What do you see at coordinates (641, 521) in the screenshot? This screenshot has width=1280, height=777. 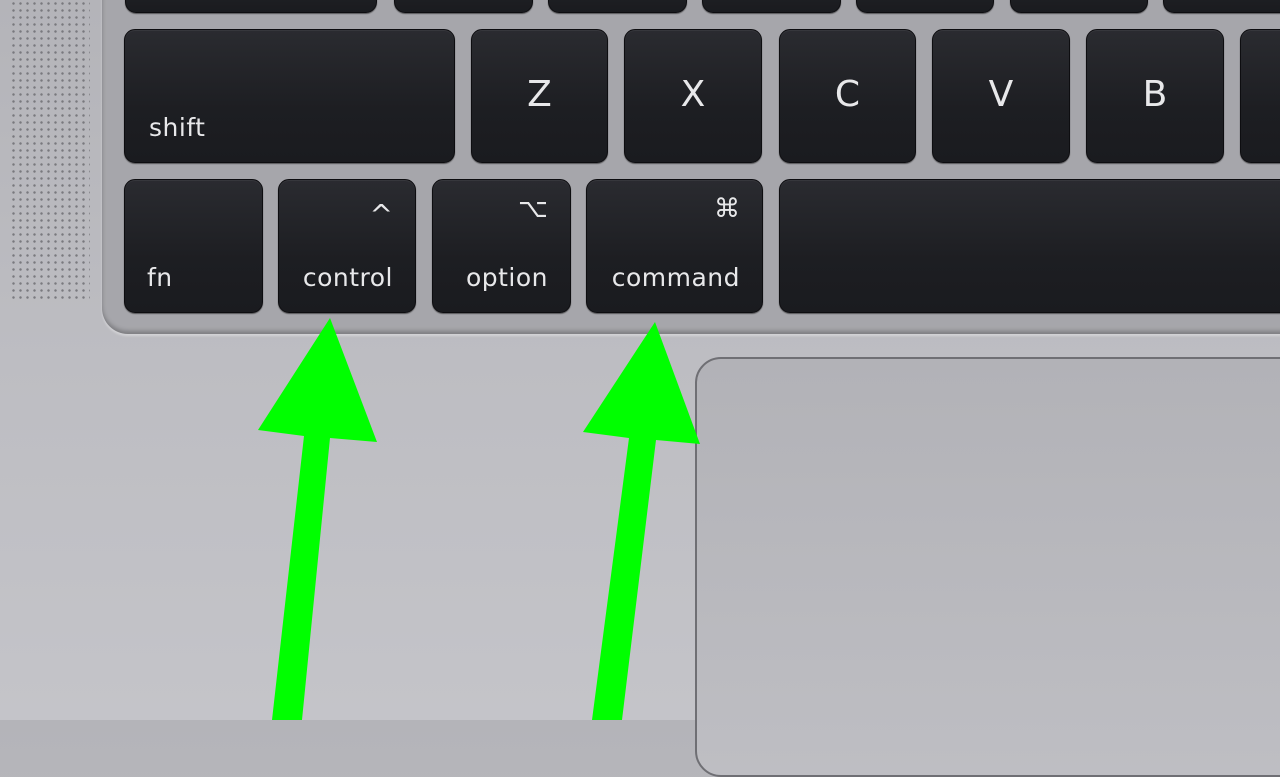 I see `arrow-to-command` at bounding box center [641, 521].